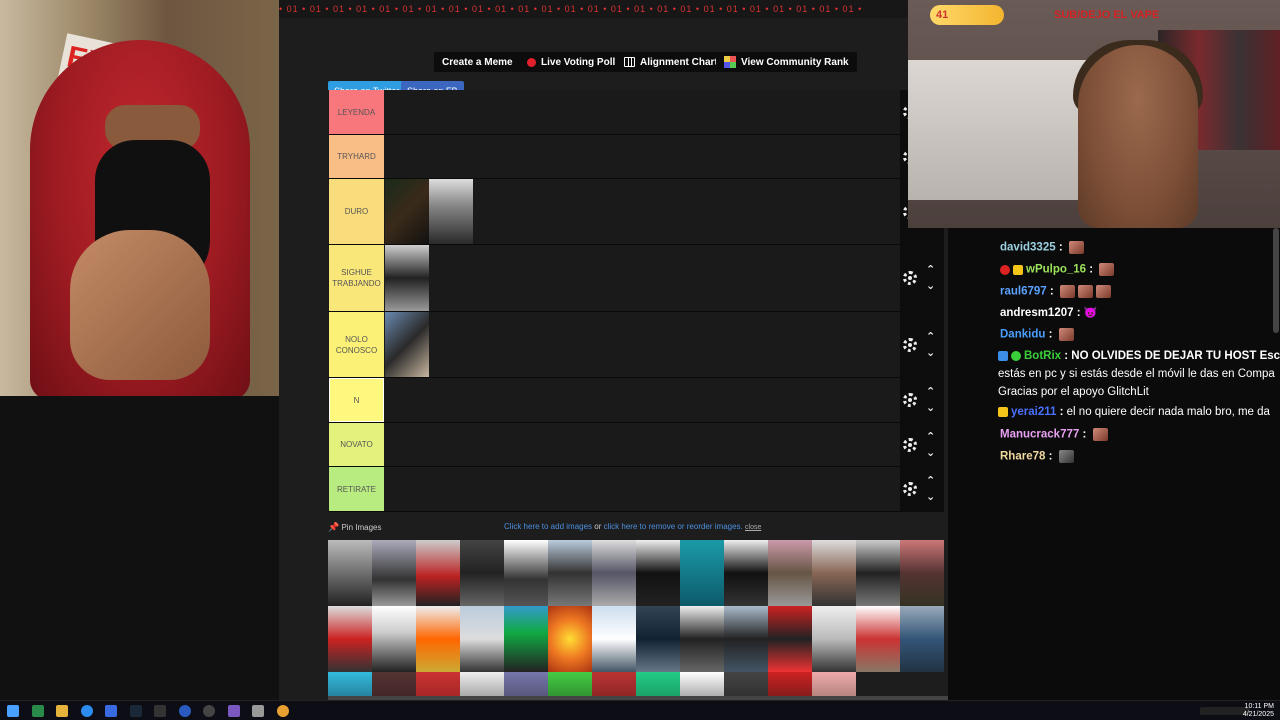 Image resolution: width=1280 pixels, height=720 pixels. Describe the element at coordinates (1094, 114) in the screenshot. I see `webcam-right: 41 SUB/DEJO EL VAPE` at that location.